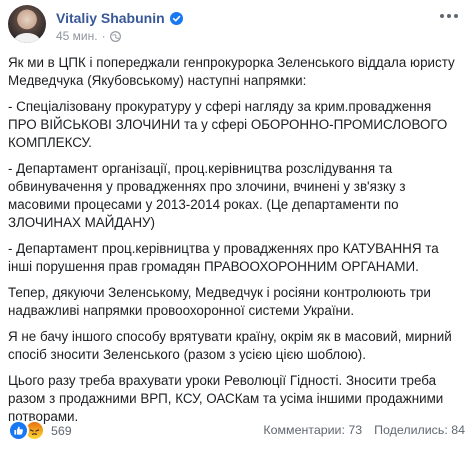 The height and width of the screenshot is (455, 473). Describe the element at coordinates (27, 24) in the screenshot. I see `author-avatar` at that location.